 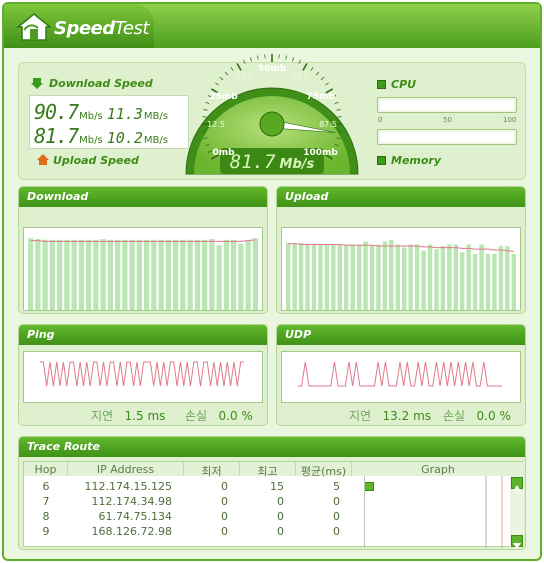 What do you see at coordinates (267, 487) in the screenshot?
I see `table-row: 6 112.174.15.125 0 15 5` at bounding box center [267, 487].